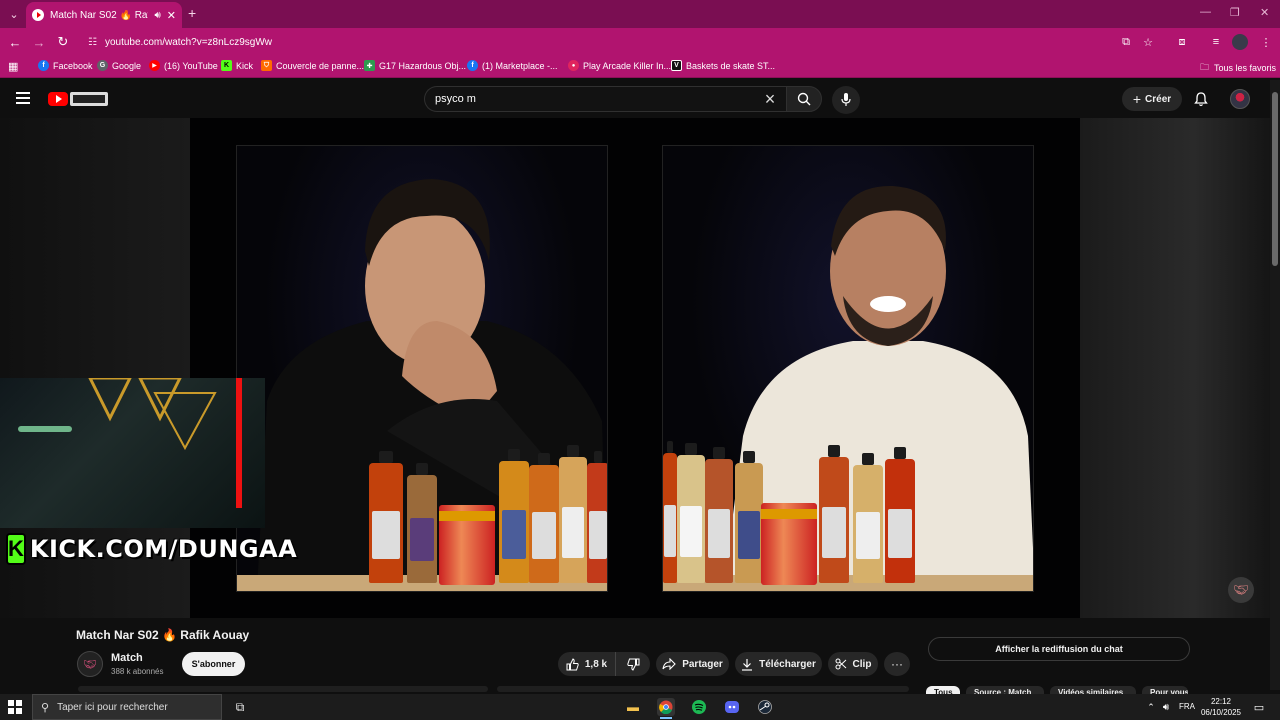 This screenshot has height=720, width=1280. What do you see at coordinates (1166, 707) in the screenshot?
I see `volume-icon: 🔊︎` at bounding box center [1166, 707].